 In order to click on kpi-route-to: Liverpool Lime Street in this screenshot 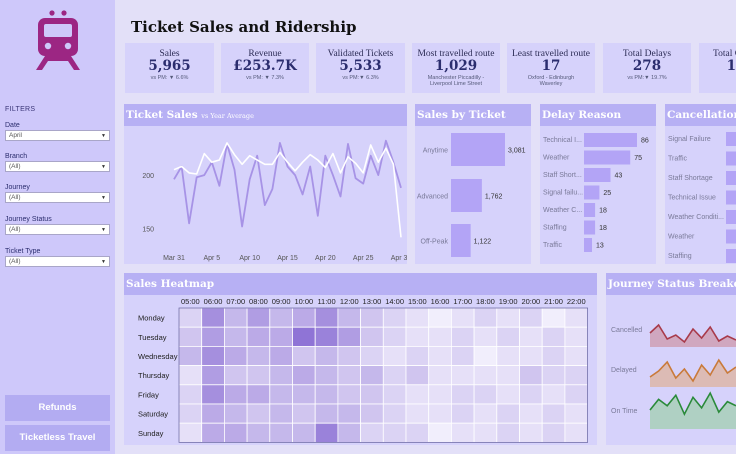, I will do `click(456, 84)`.